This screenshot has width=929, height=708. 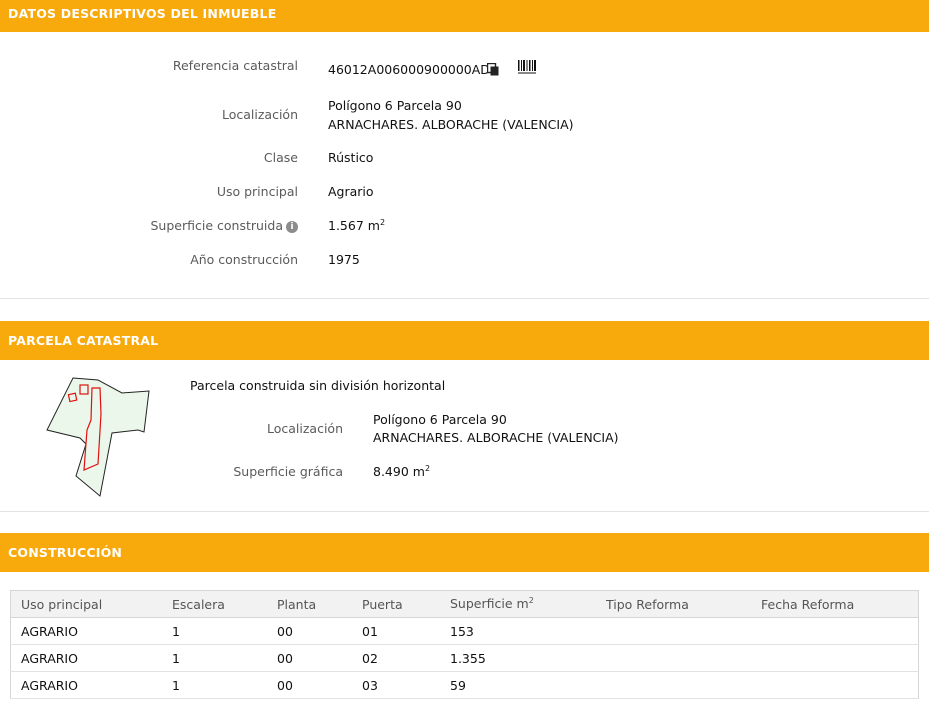 I want to click on col-uso-principal: Uso principal, so click(x=86, y=604).